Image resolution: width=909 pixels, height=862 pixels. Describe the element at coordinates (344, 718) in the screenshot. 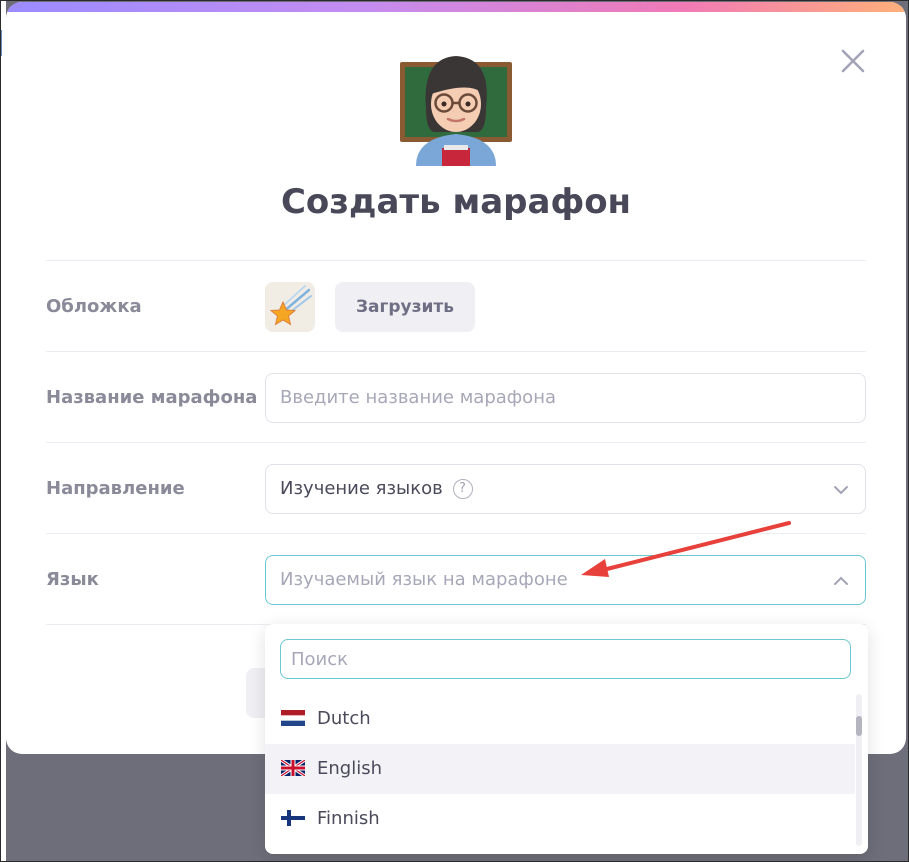

I see `language-option-label: Dutch` at that location.